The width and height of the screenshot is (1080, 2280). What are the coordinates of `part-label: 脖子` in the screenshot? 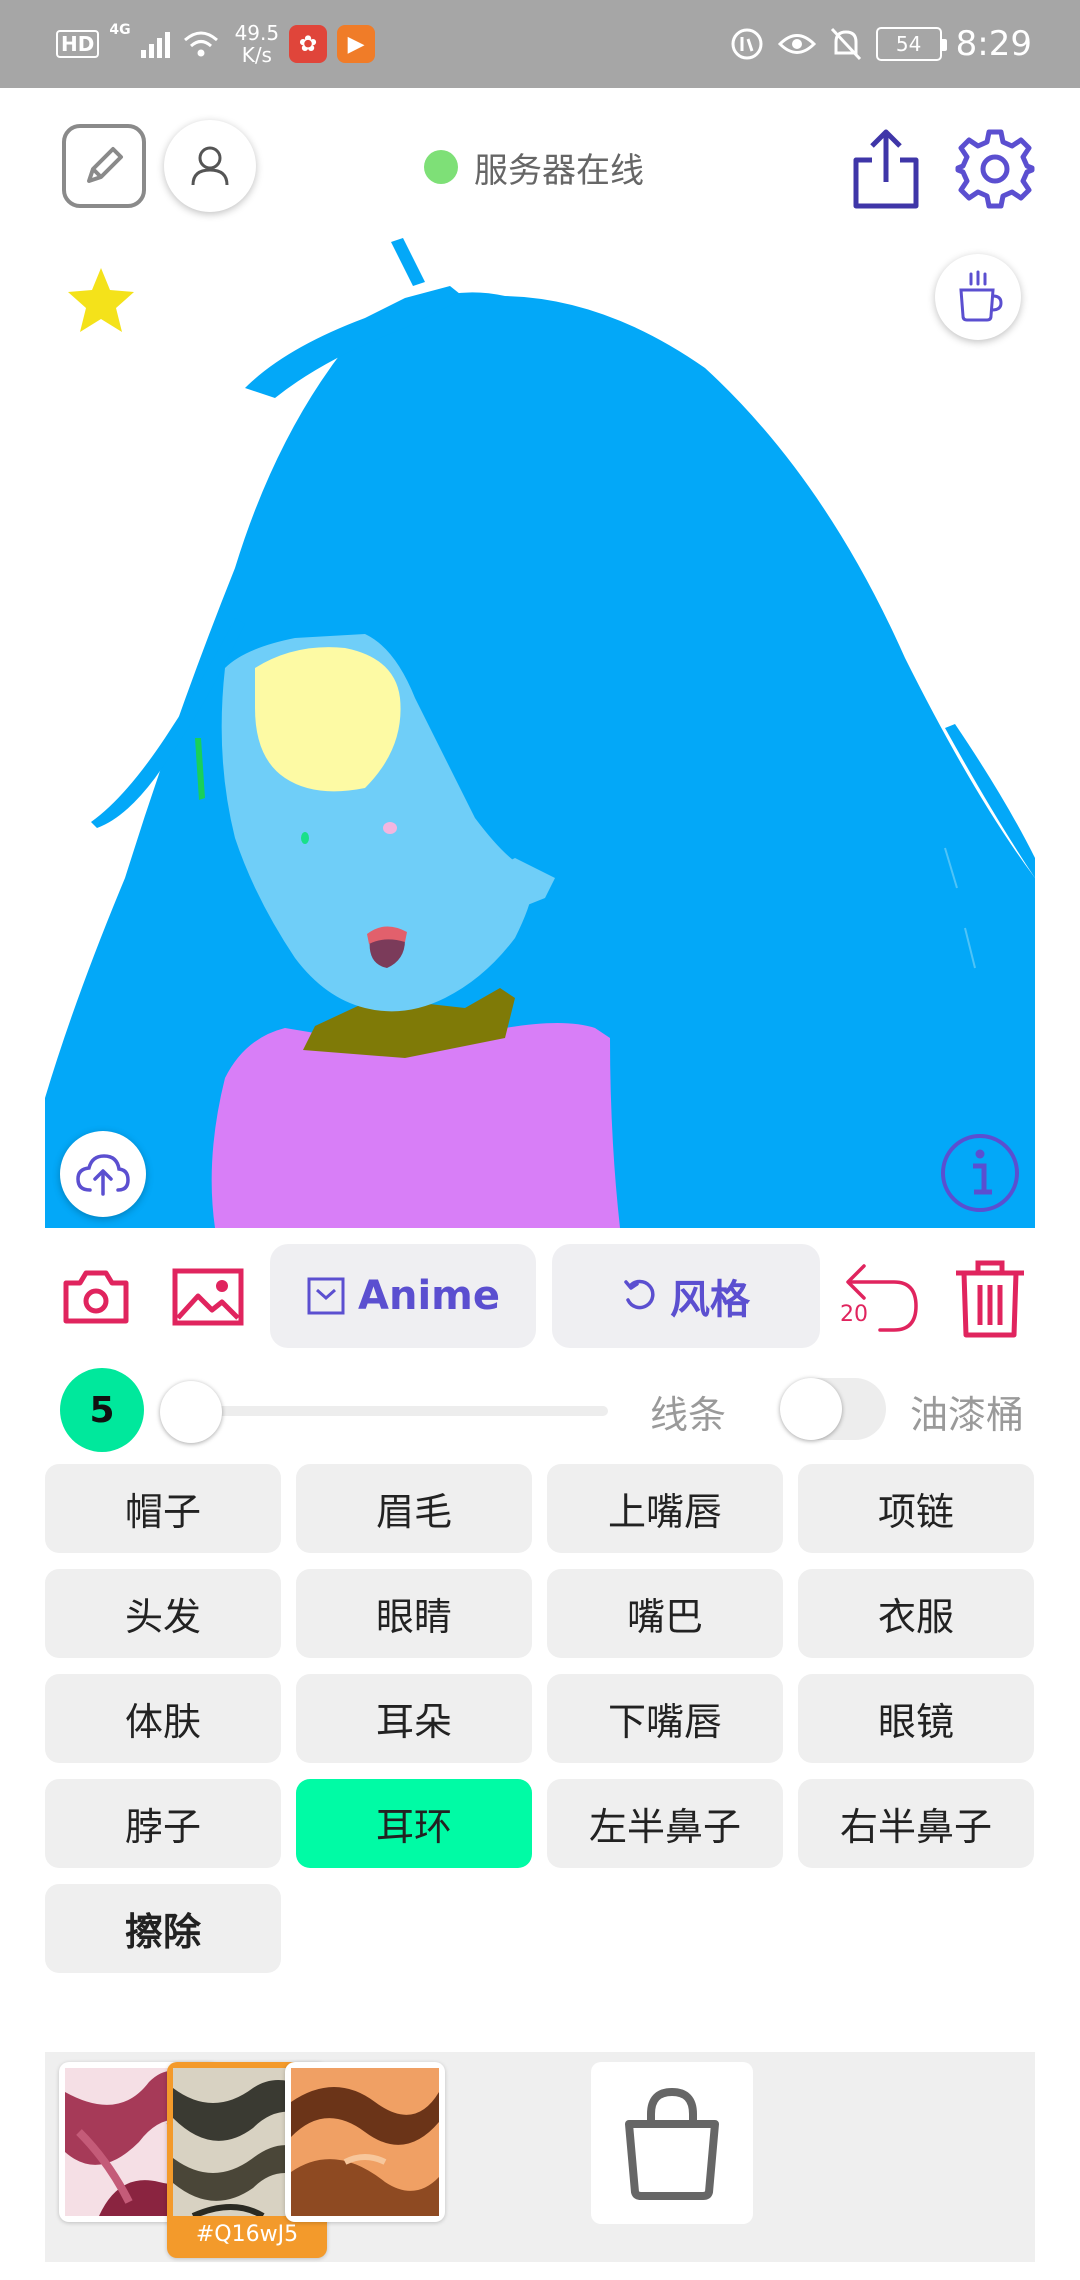 It's located at (162, 1827).